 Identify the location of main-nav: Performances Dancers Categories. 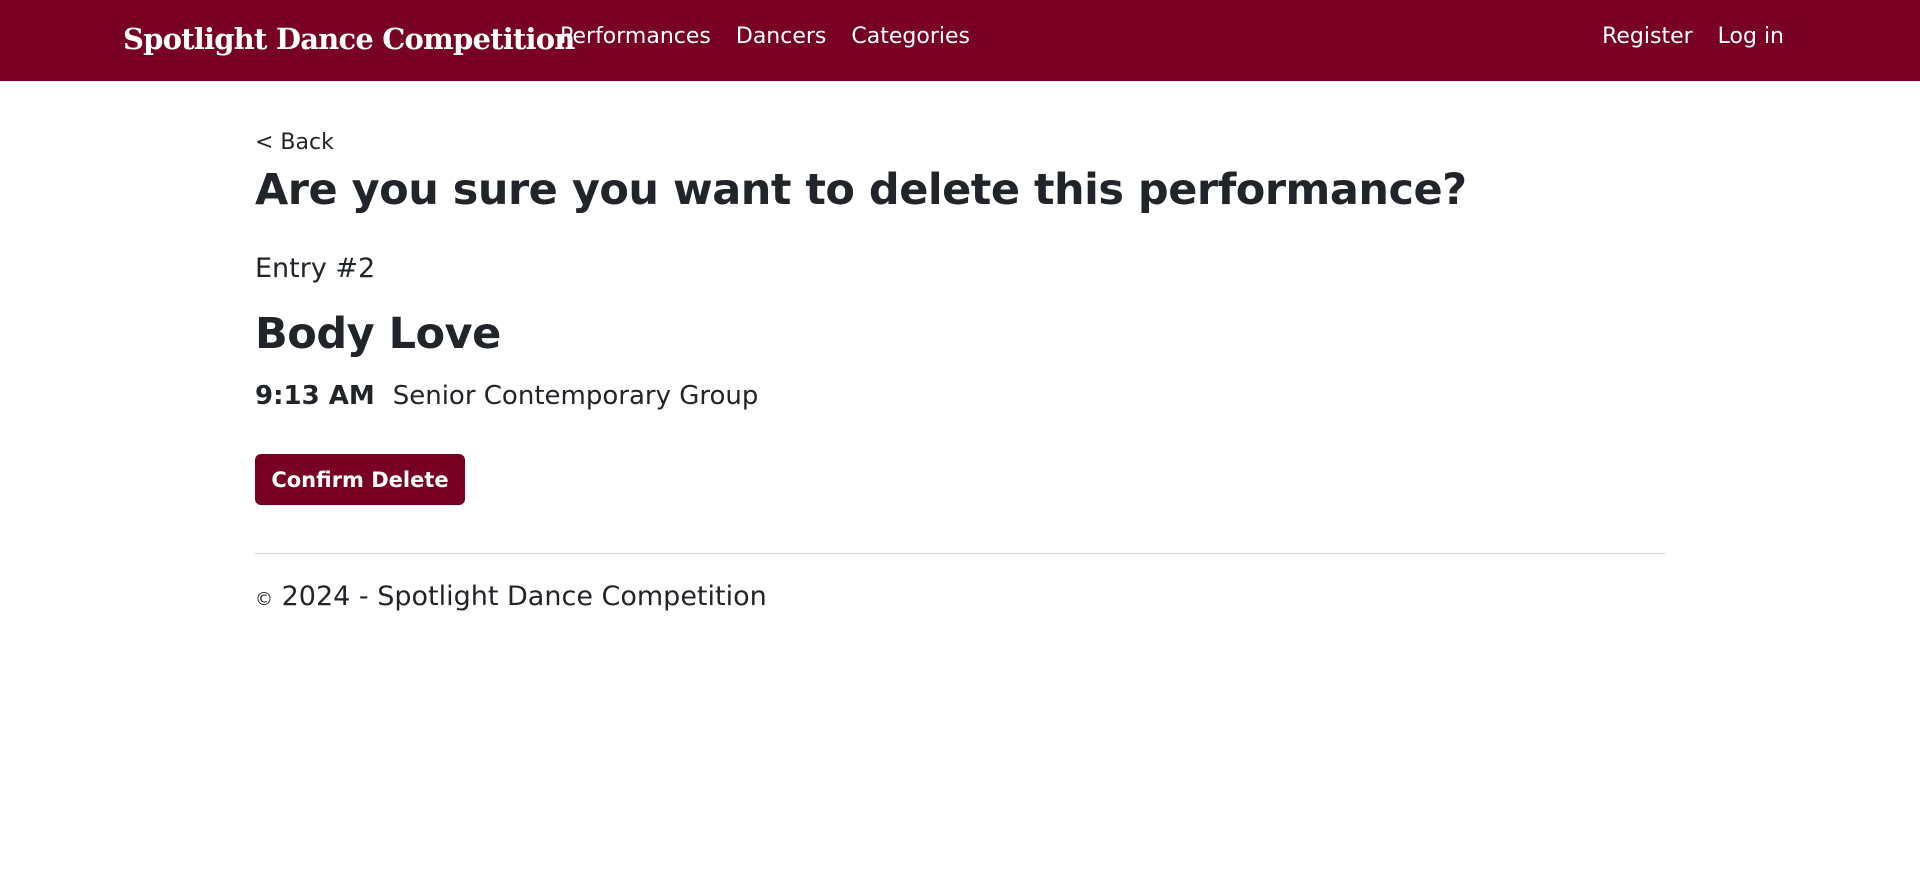
(765, 36).